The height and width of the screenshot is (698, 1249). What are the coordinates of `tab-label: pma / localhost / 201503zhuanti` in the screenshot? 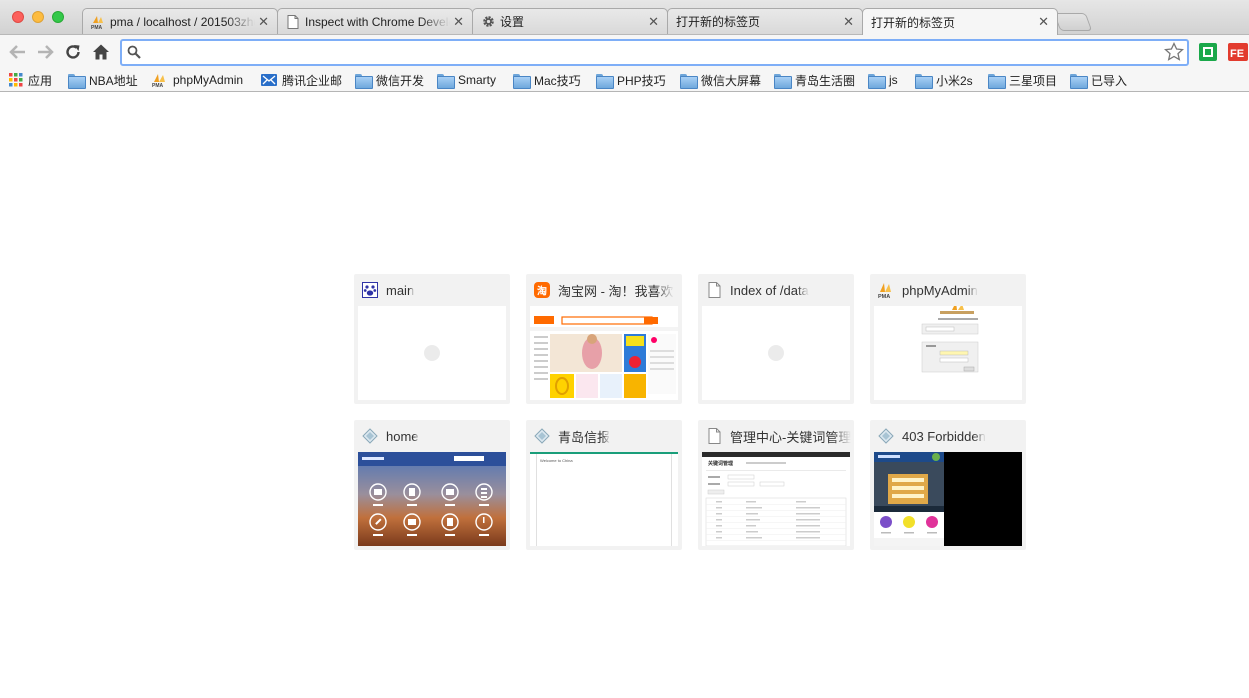 It's located at (182, 21).